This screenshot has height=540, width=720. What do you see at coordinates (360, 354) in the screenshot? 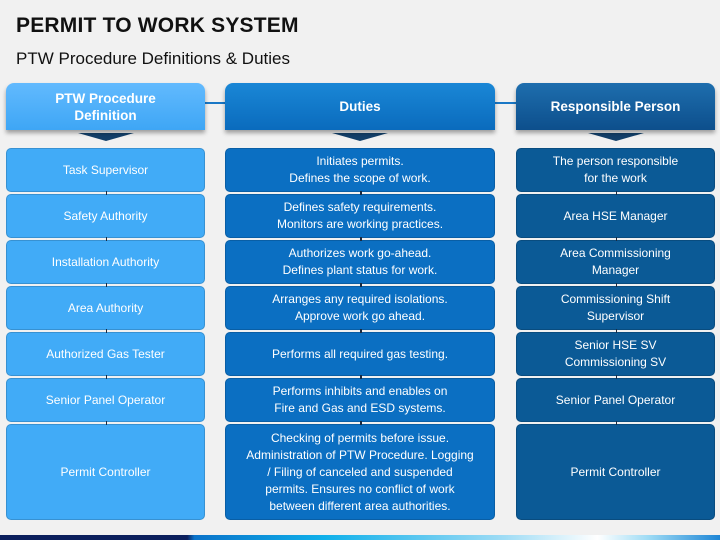
I see `duties-row: Performs all required gas testing.` at bounding box center [360, 354].